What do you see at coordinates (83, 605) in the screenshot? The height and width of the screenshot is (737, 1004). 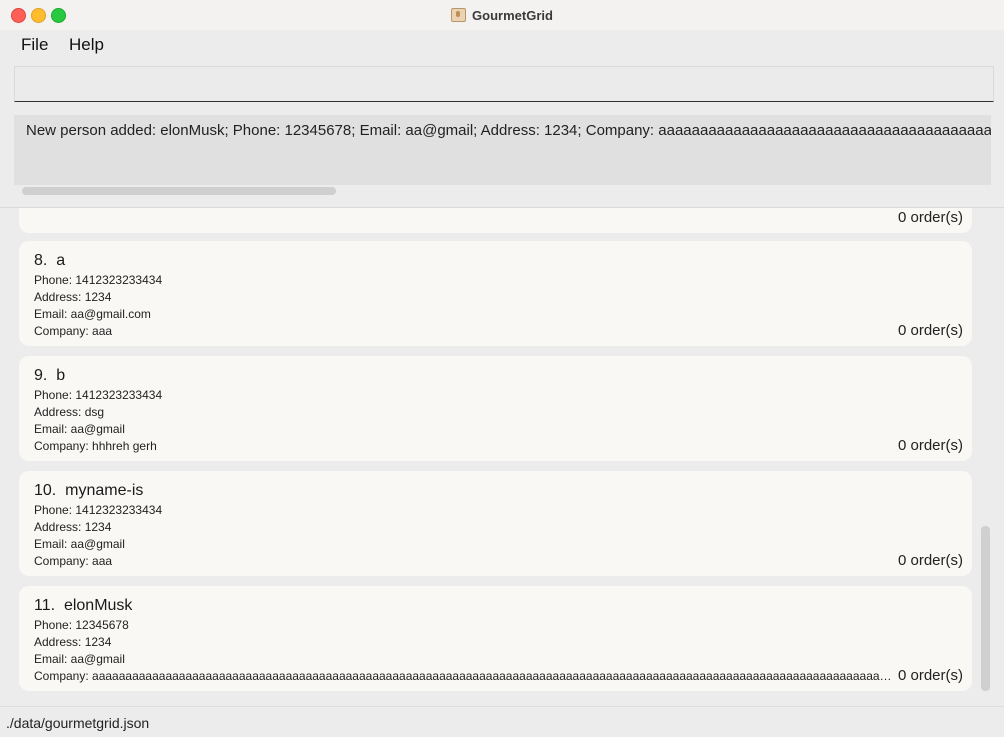 I see `person-name: 11. elonMusk` at bounding box center [83, 605].